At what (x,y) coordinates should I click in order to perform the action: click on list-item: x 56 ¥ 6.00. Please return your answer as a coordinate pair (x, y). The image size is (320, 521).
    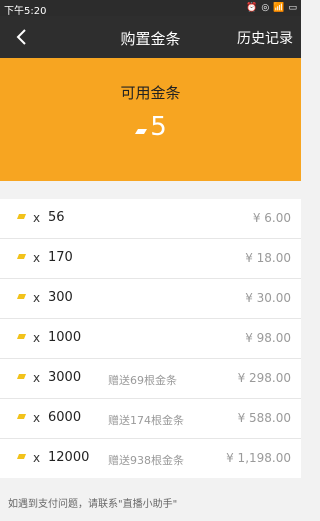
    Looking at the image, I should click on (150, 219).